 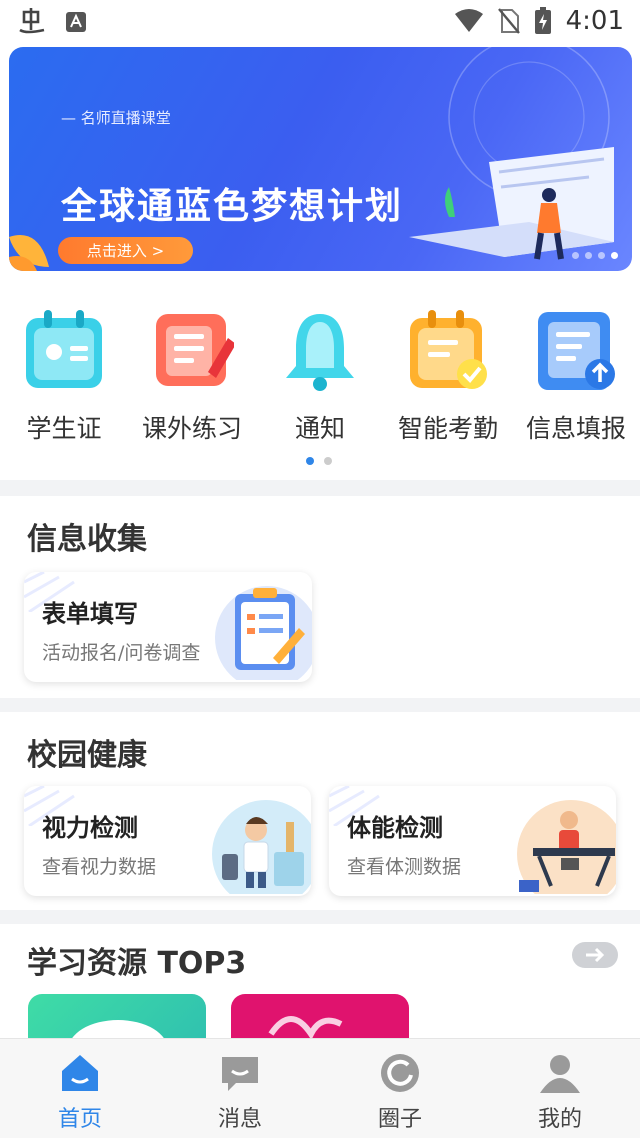 What do you see at coordinates (595, 255) in the screenshot?
I see `banner-pager` at bounding box center [595, 255].